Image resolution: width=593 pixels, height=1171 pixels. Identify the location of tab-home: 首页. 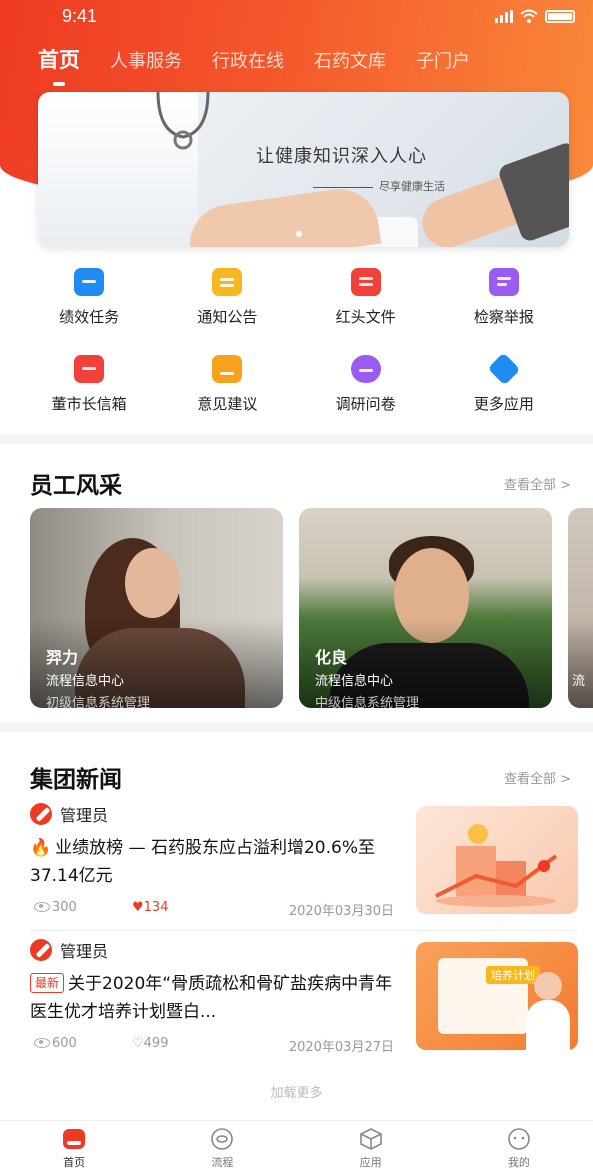
(59, 65).